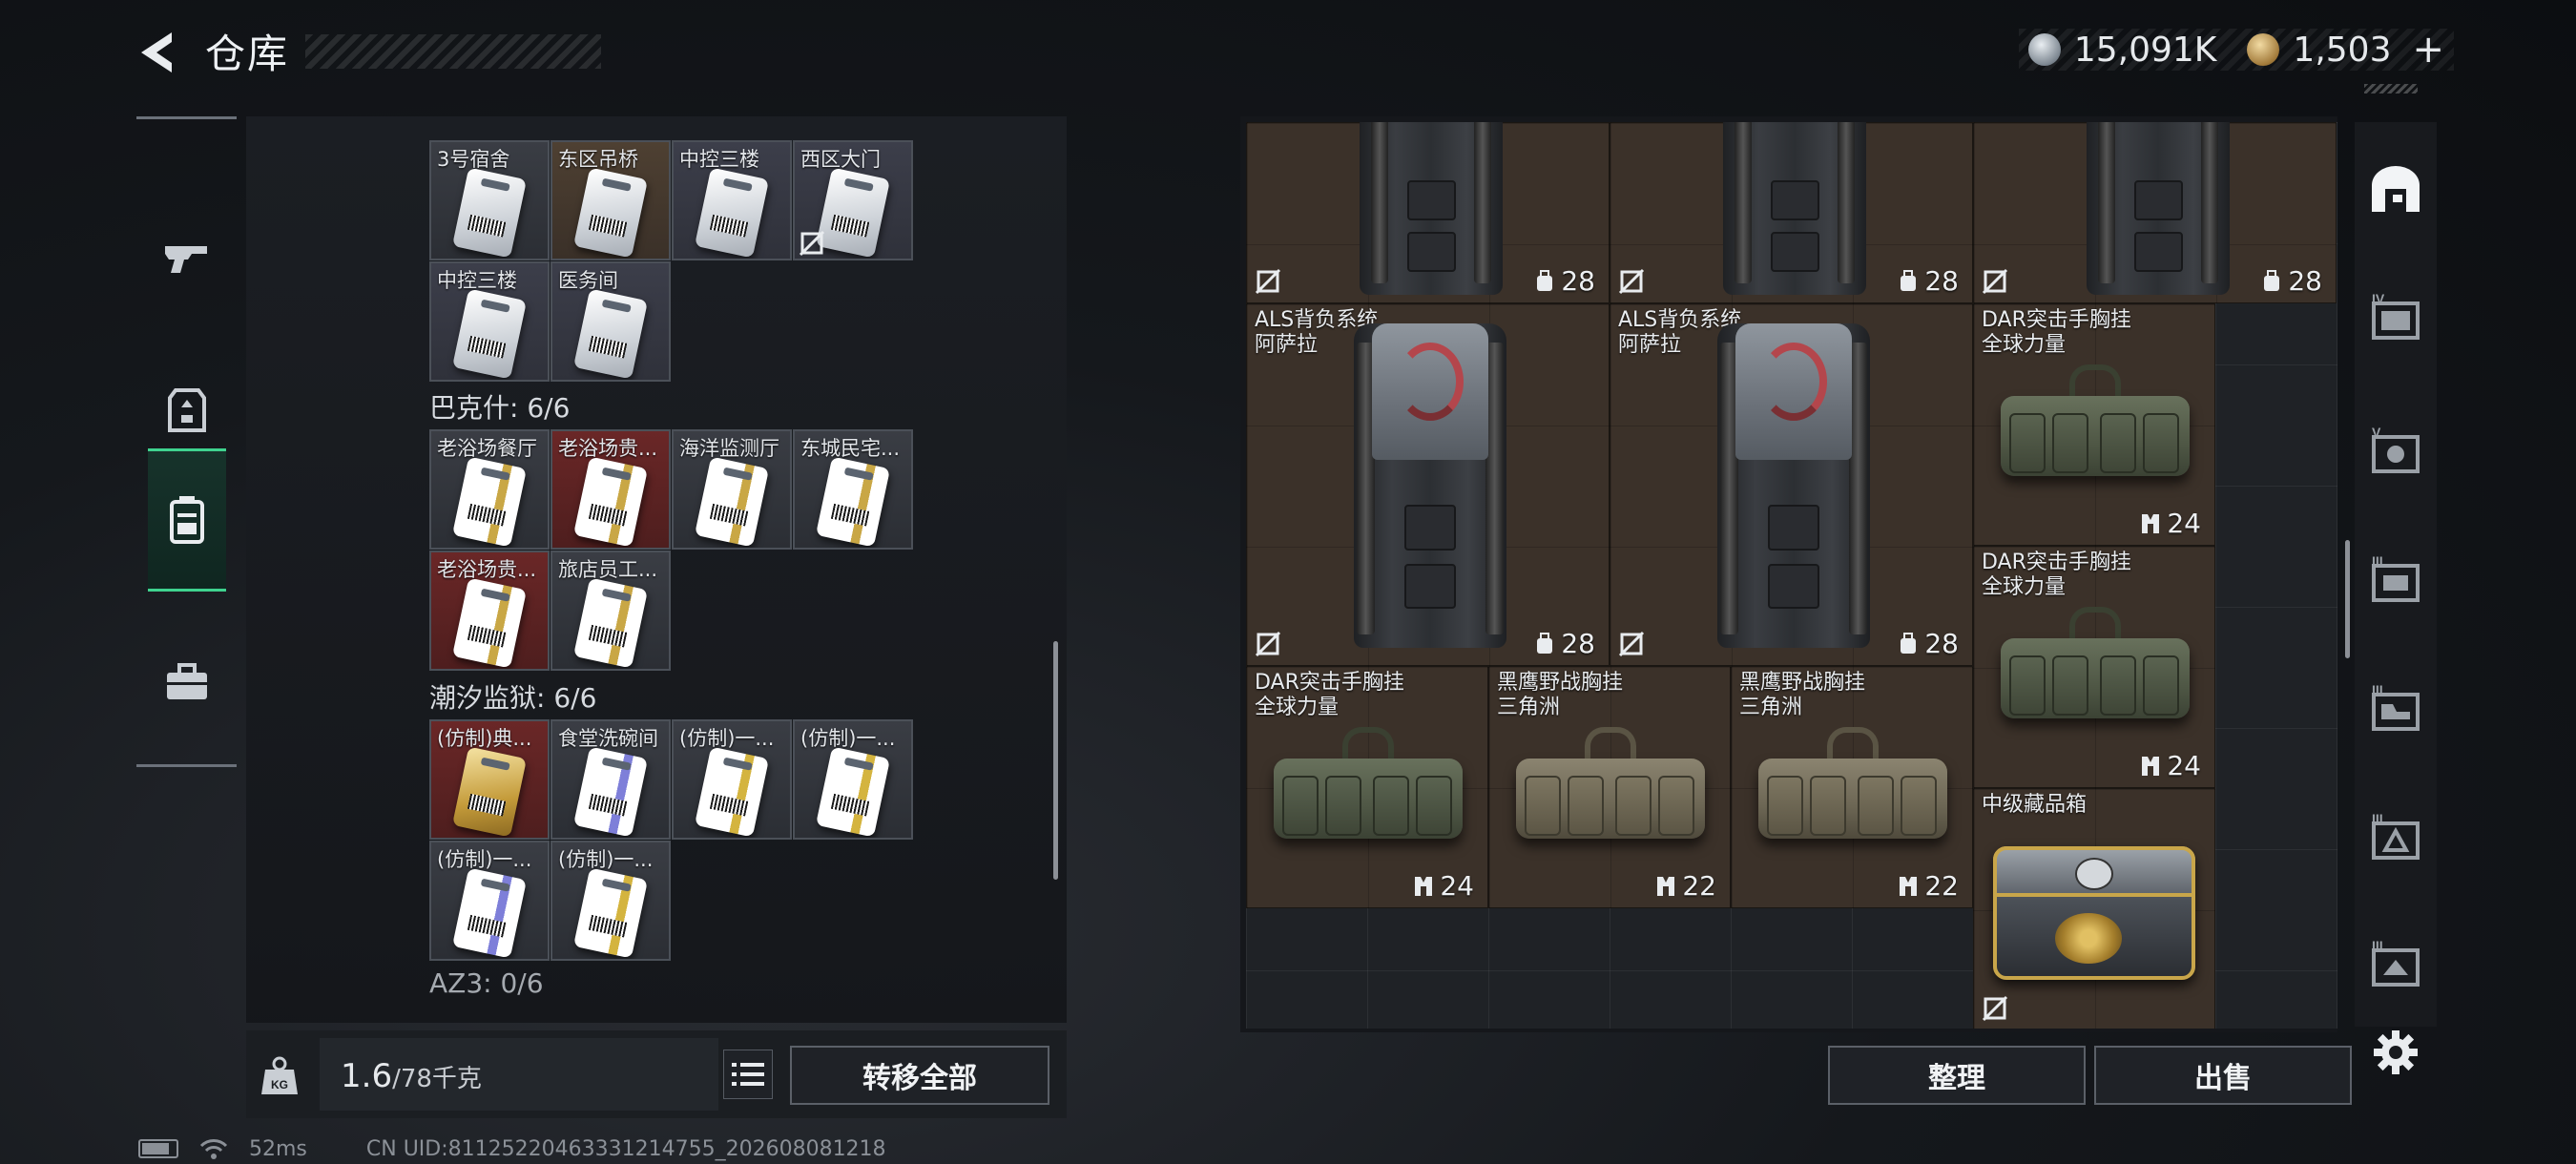 Image resolution: width=2576 pixels, height=1164 pixels. What do you see at coordinates (1957, 1075) in the screenshot?
I see `sort-button: 整理` at bounding box center [1957, 1075].